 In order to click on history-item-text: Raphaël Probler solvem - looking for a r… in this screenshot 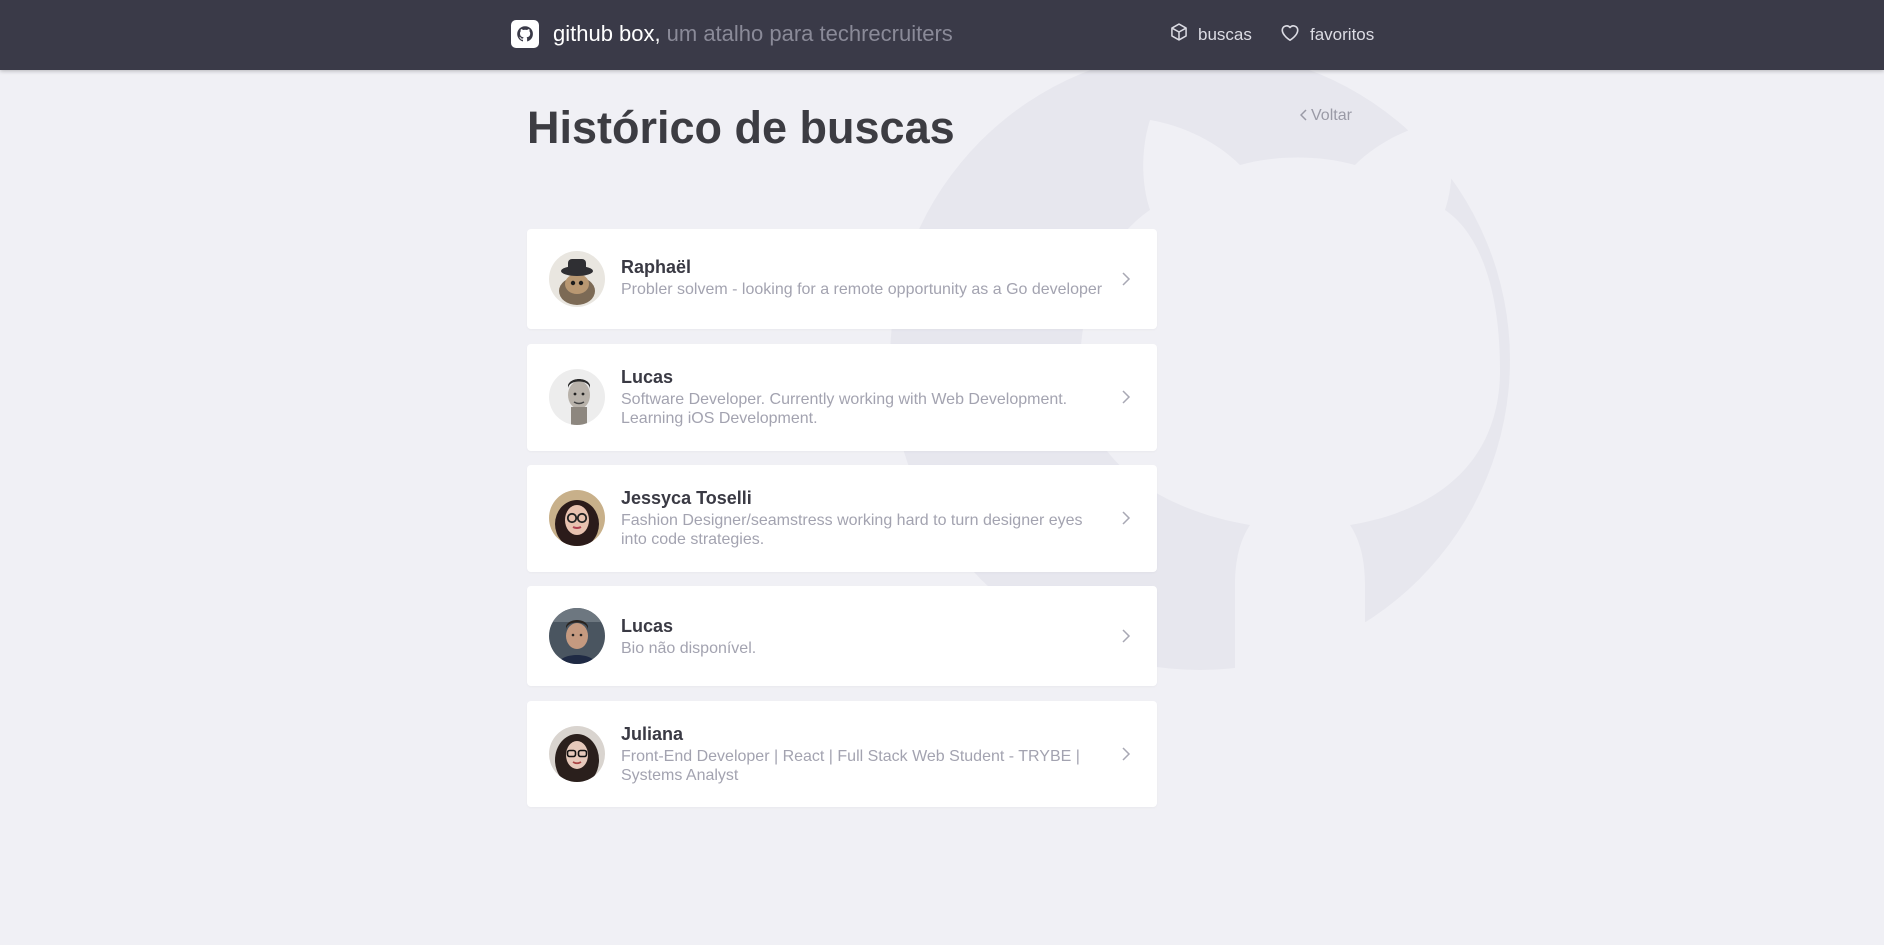, I will do `click(866, 277)`.